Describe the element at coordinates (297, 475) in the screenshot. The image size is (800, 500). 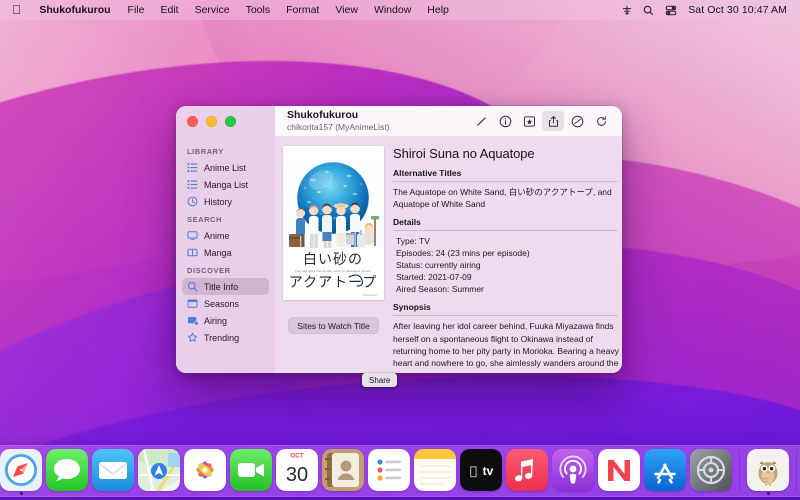
I see `svg-text: 30` at that location.